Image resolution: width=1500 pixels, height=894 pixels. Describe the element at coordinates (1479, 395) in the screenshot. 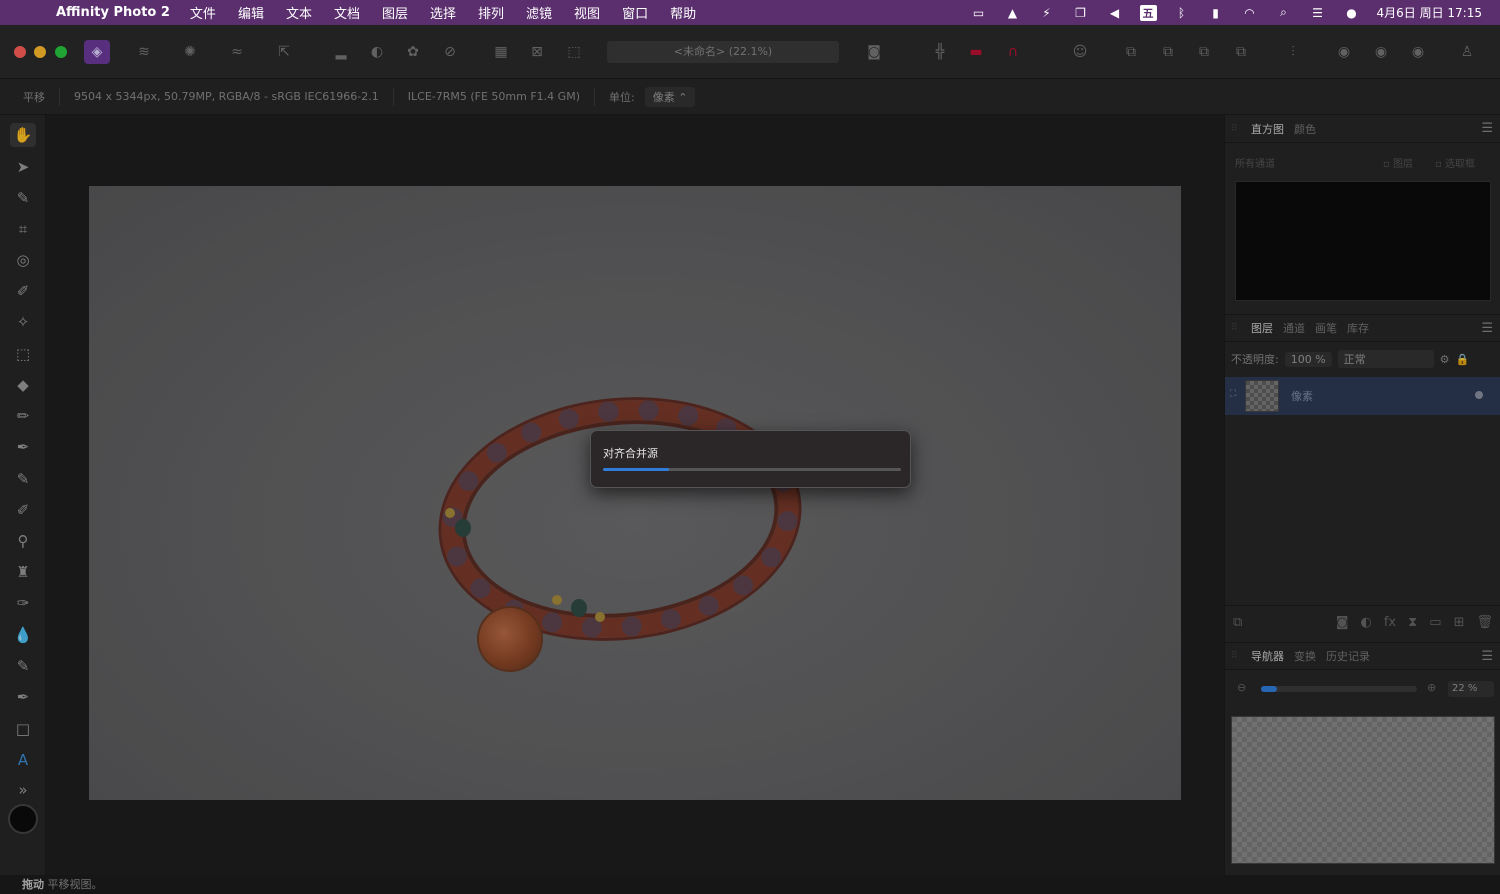

I see `layer-visibility-toggle` at that location.